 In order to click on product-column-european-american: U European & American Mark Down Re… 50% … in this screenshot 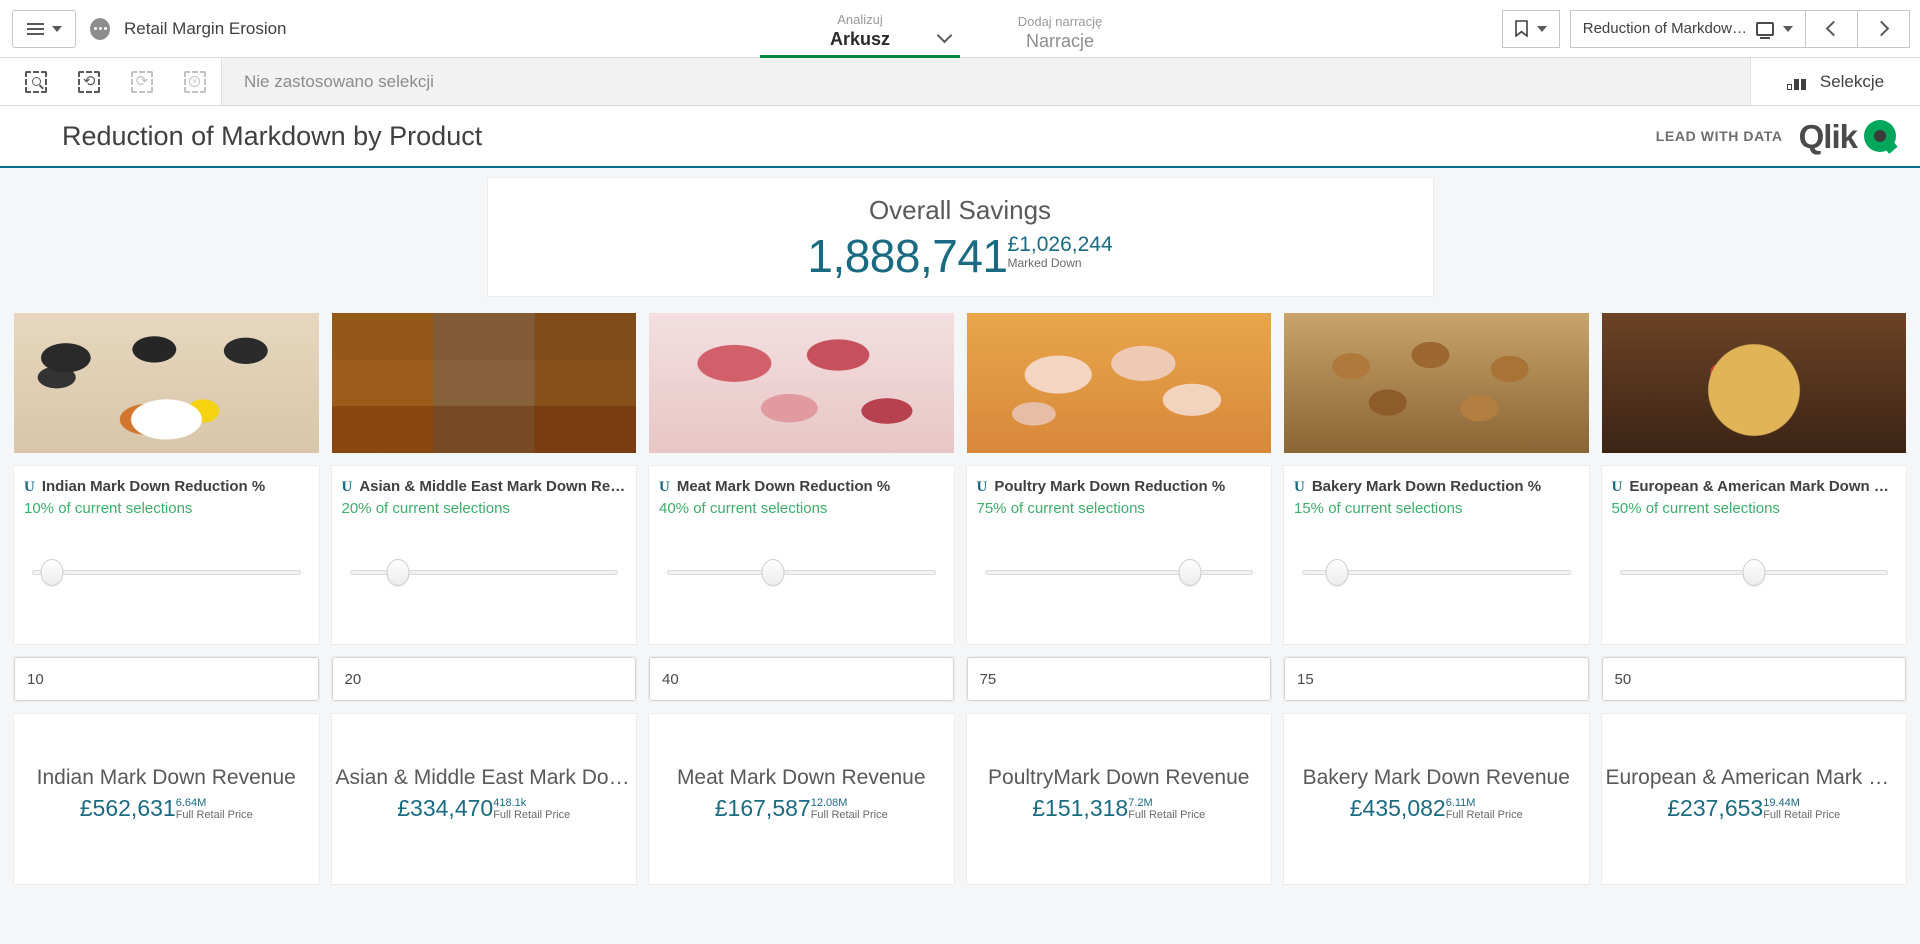, I will do `click(1753, 598)`.